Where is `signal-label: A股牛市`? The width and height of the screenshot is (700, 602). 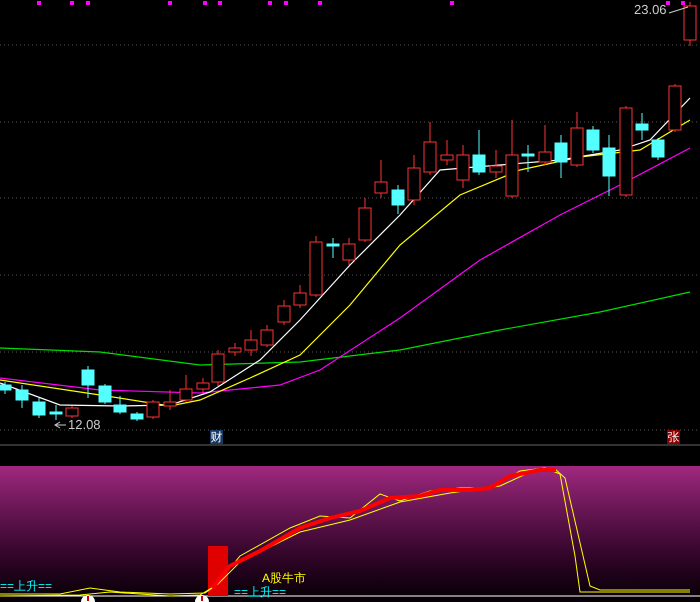 signal-label: A股牛市 is located at coordinates (284, 578).